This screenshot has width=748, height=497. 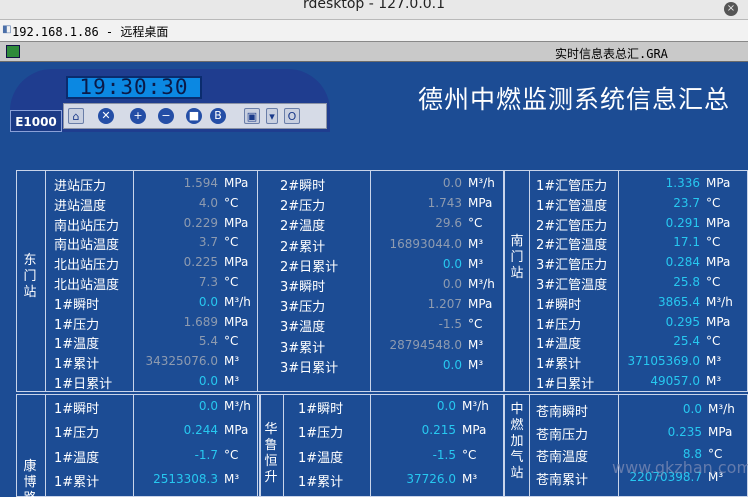 I want to click on settings-icon: O, so click(x=292, y=116).